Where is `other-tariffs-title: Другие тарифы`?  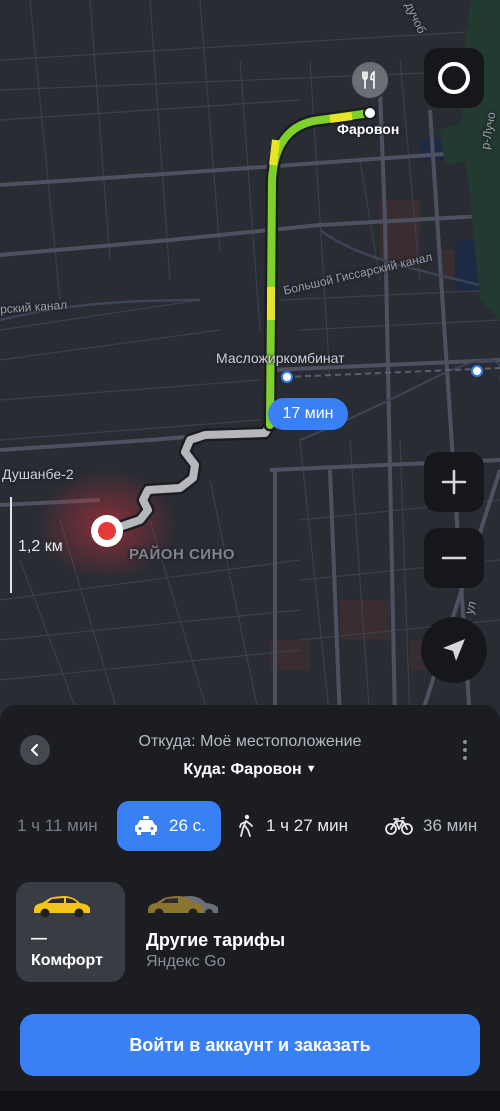
other-tariffs-title: Другие тарифы is located at coordinates (216, 940).